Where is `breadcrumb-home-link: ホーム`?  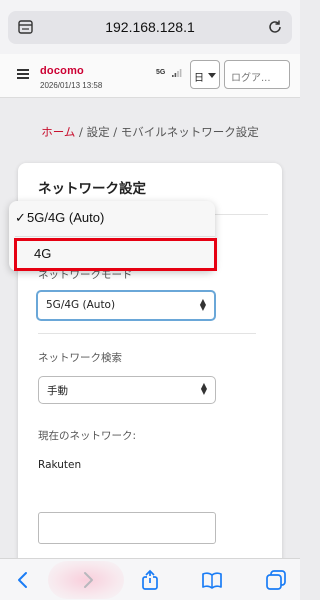
breadcrumb-home-link: ホーム is located at coordinates (58, 132).